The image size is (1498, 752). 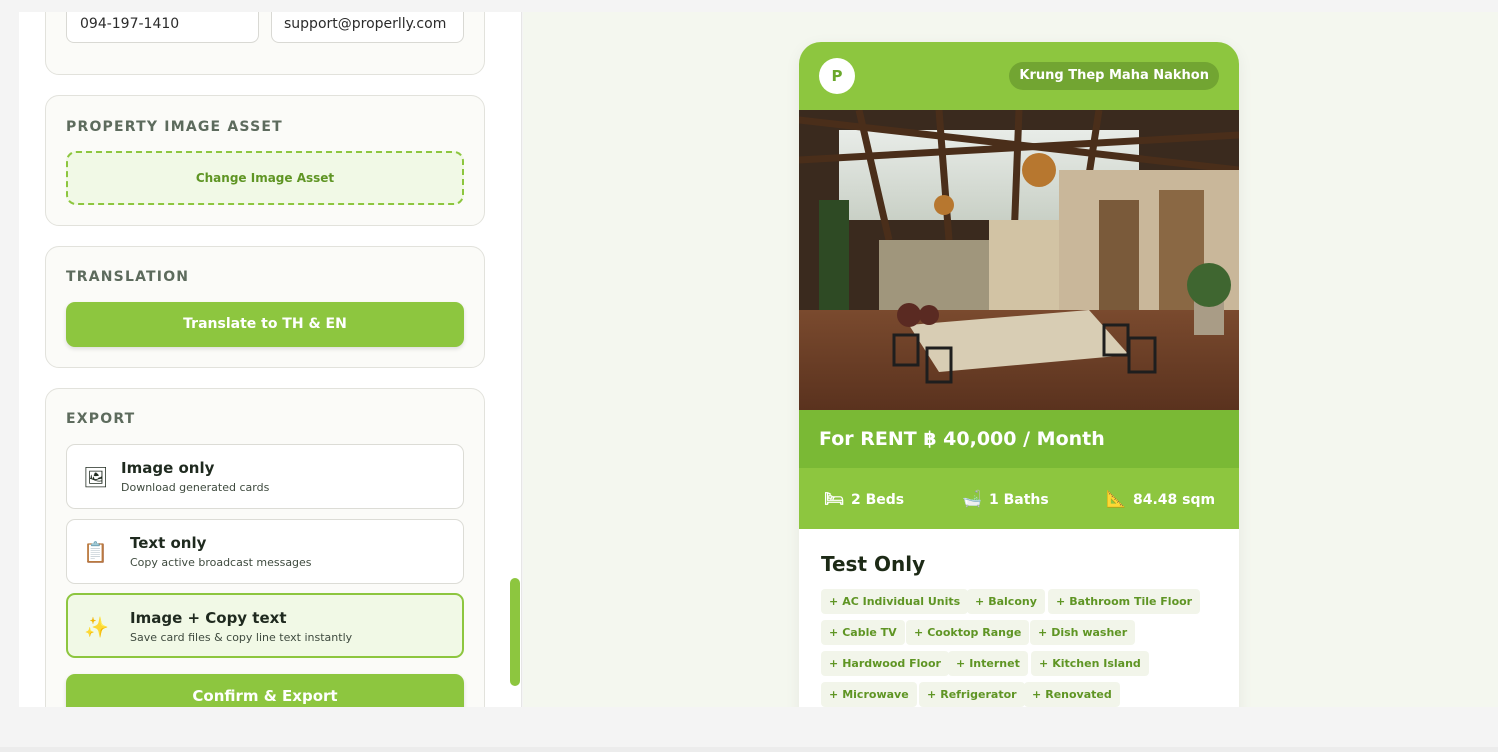 I want to click on amenity-tag: + Dish washer, so click(x=1083, y=632).